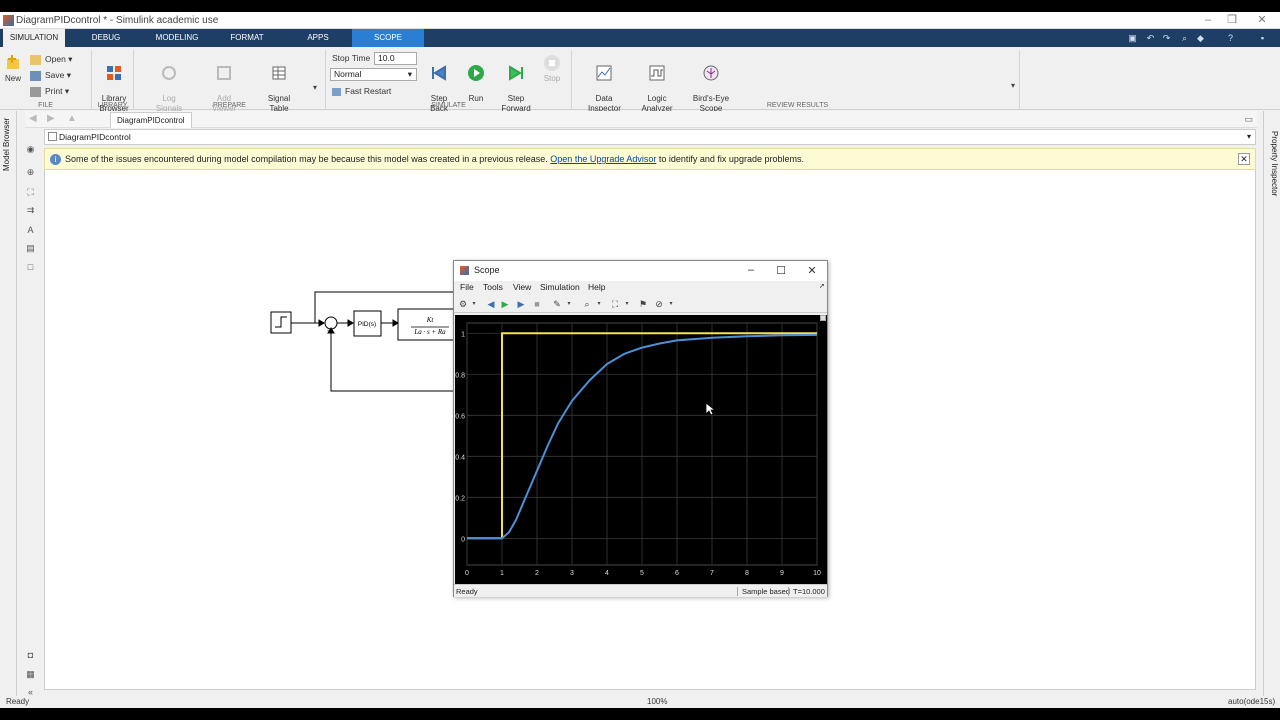  Describe the element at coordinates (781, 270) in the screenshot. I see `scope-maximize-button: ☐` at that location.